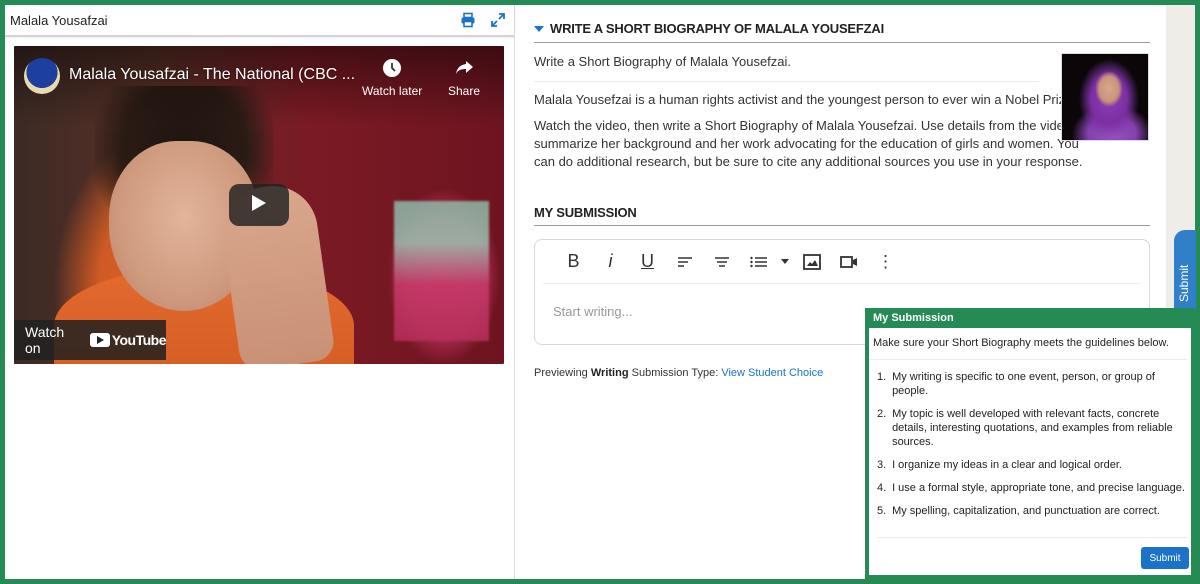 This screenshot has width=1200, height=584. I want to click on preview-prefix: Previewing, so click(561, 373).